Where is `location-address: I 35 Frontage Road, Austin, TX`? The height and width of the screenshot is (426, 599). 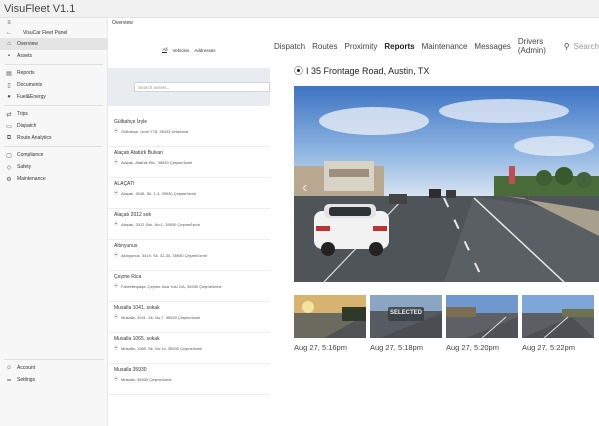
location-address: I 35 Frontage Road, Austin, TX is located at coordinates (368, 70).